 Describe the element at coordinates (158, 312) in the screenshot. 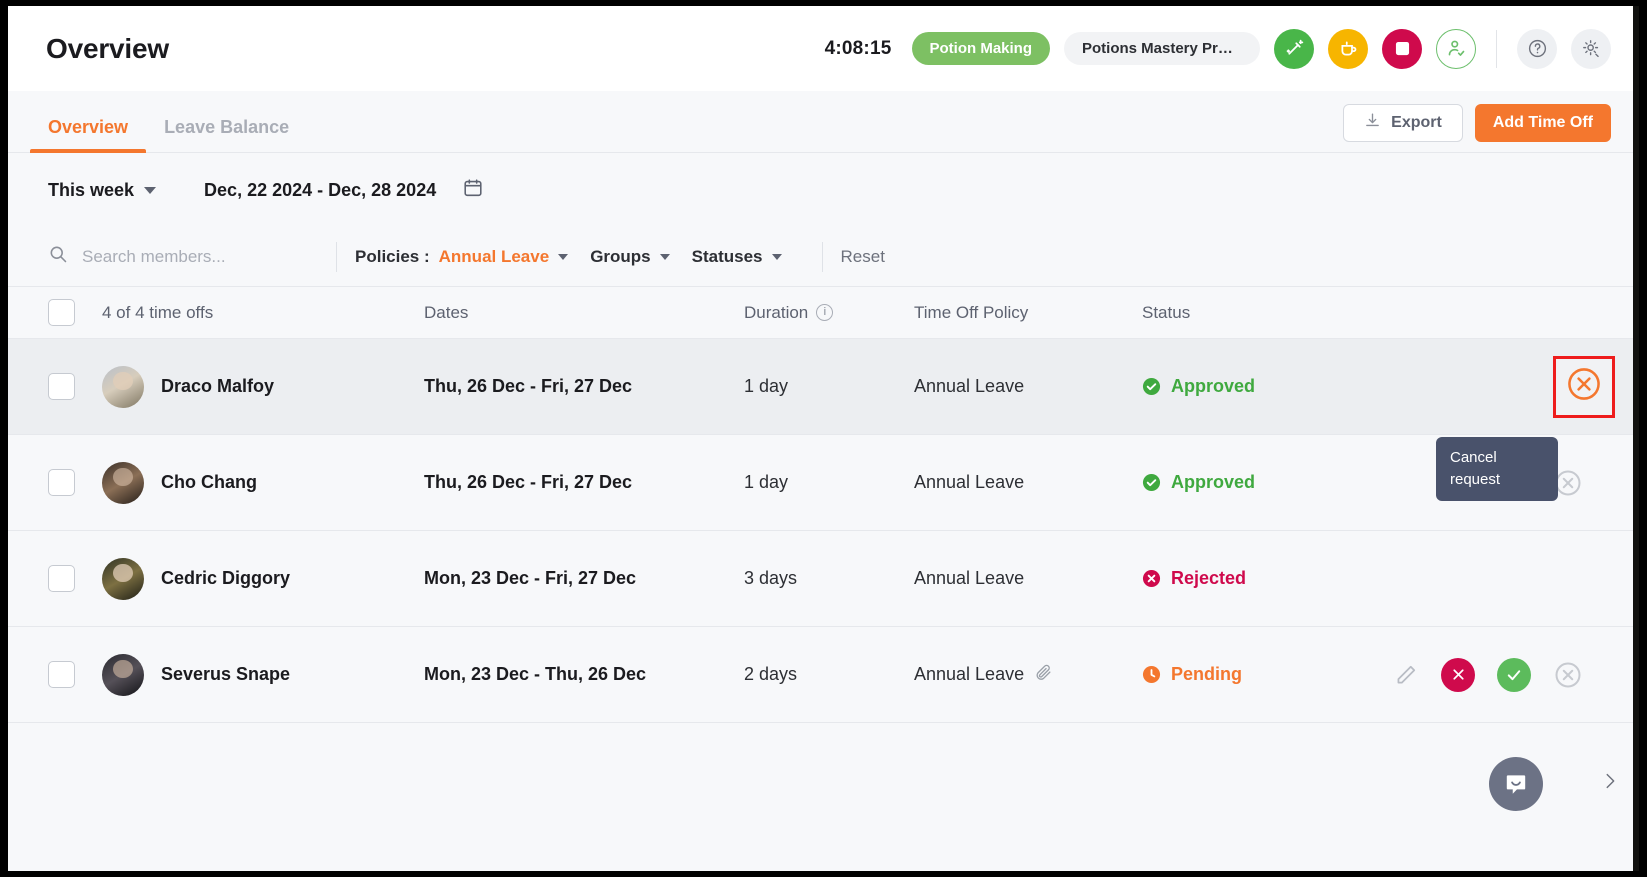

I see `column-count: 4 of 4 time offs` at that location.